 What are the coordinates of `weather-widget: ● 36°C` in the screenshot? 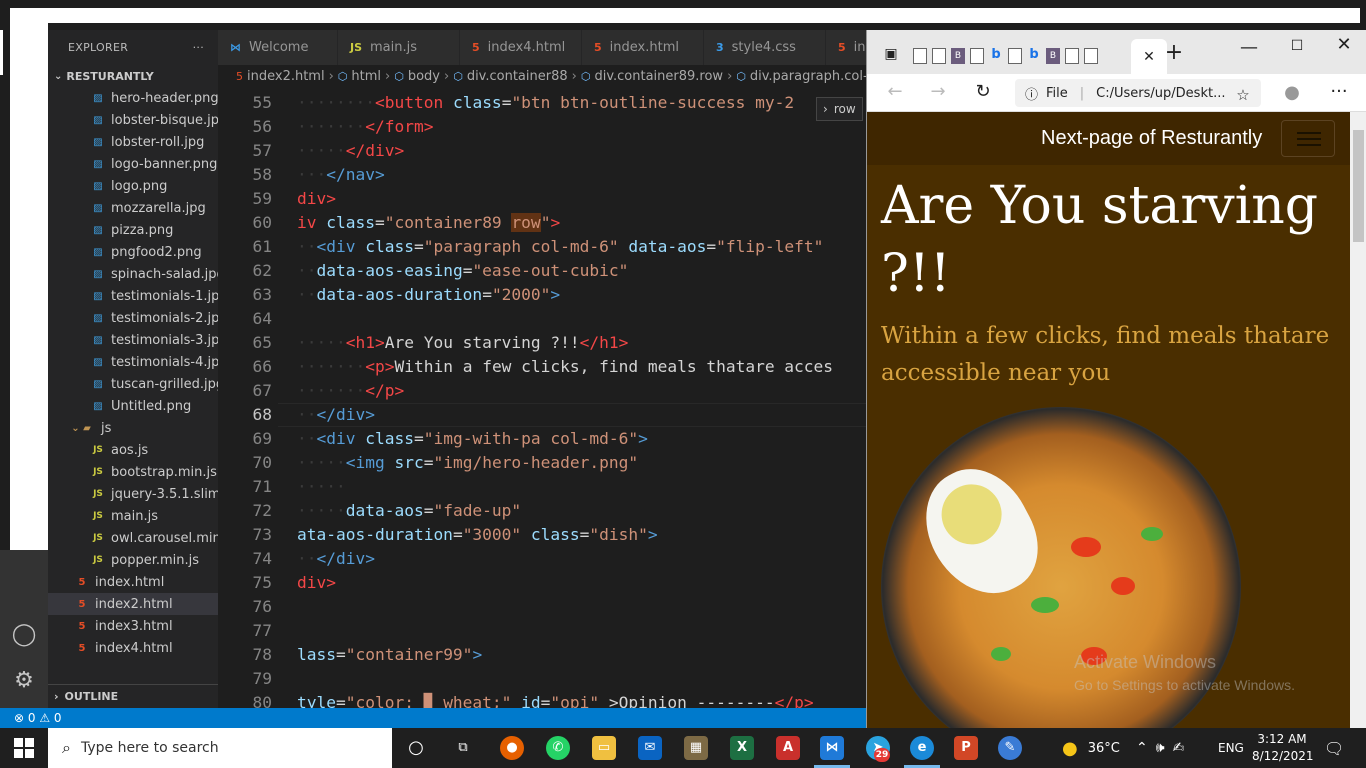 It's located at (1091, 748).